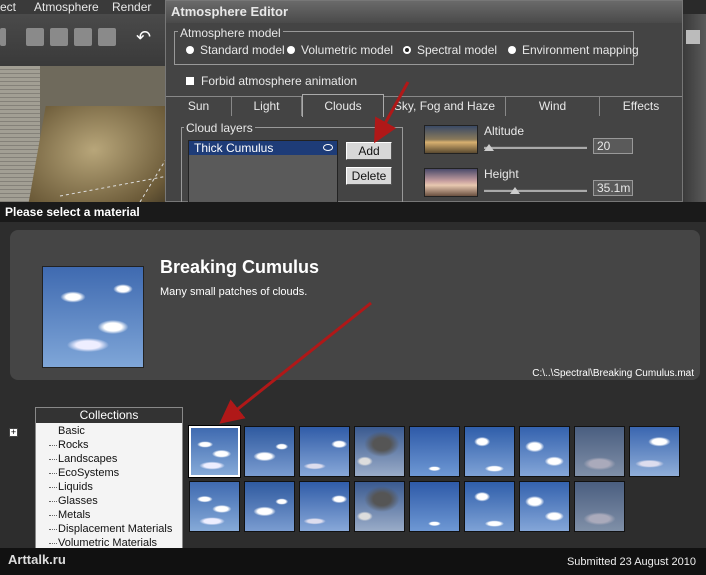 The image size is (706, 575). Describe the element at coordinates (501, 174) in the screenshot. I see `height-label: Height` at that location.